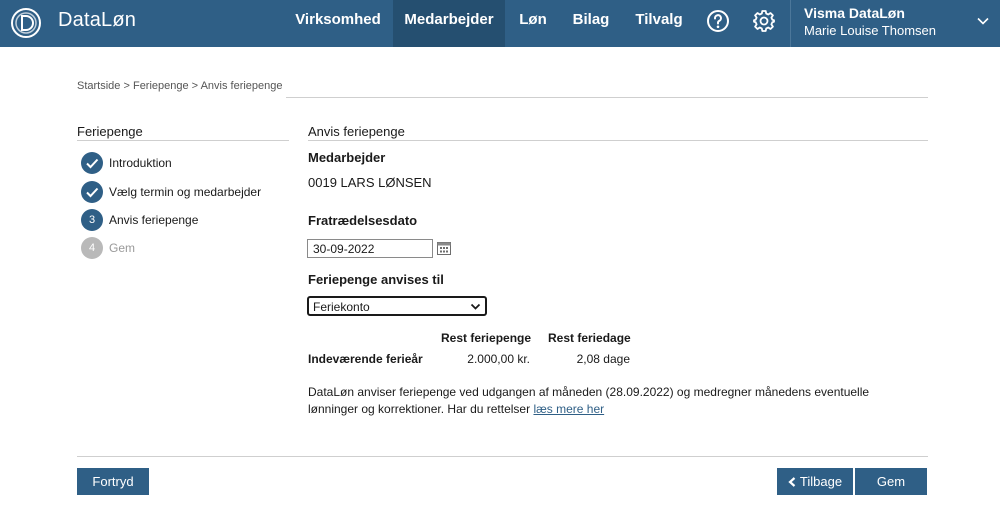  Describe the element at coordinates (486, 338) in the screenshot. I see `table-header-rest-feriepenge: Rest feriepenge` at that location.